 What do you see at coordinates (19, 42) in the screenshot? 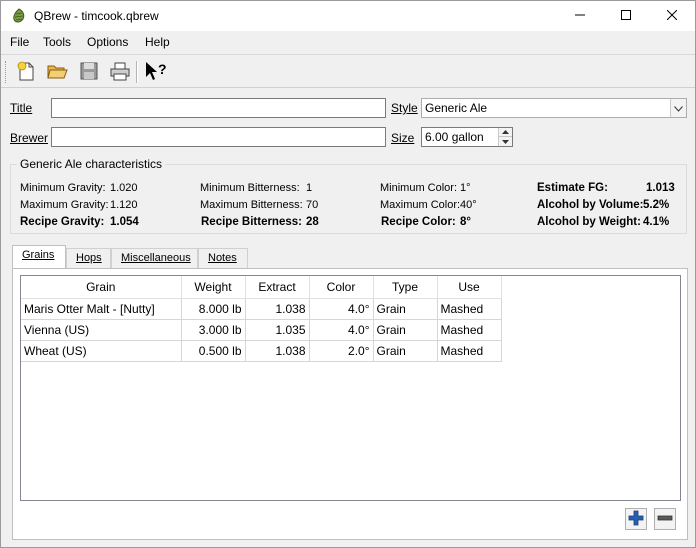
I see `menu-file: File` at bounding box center [19, 42].